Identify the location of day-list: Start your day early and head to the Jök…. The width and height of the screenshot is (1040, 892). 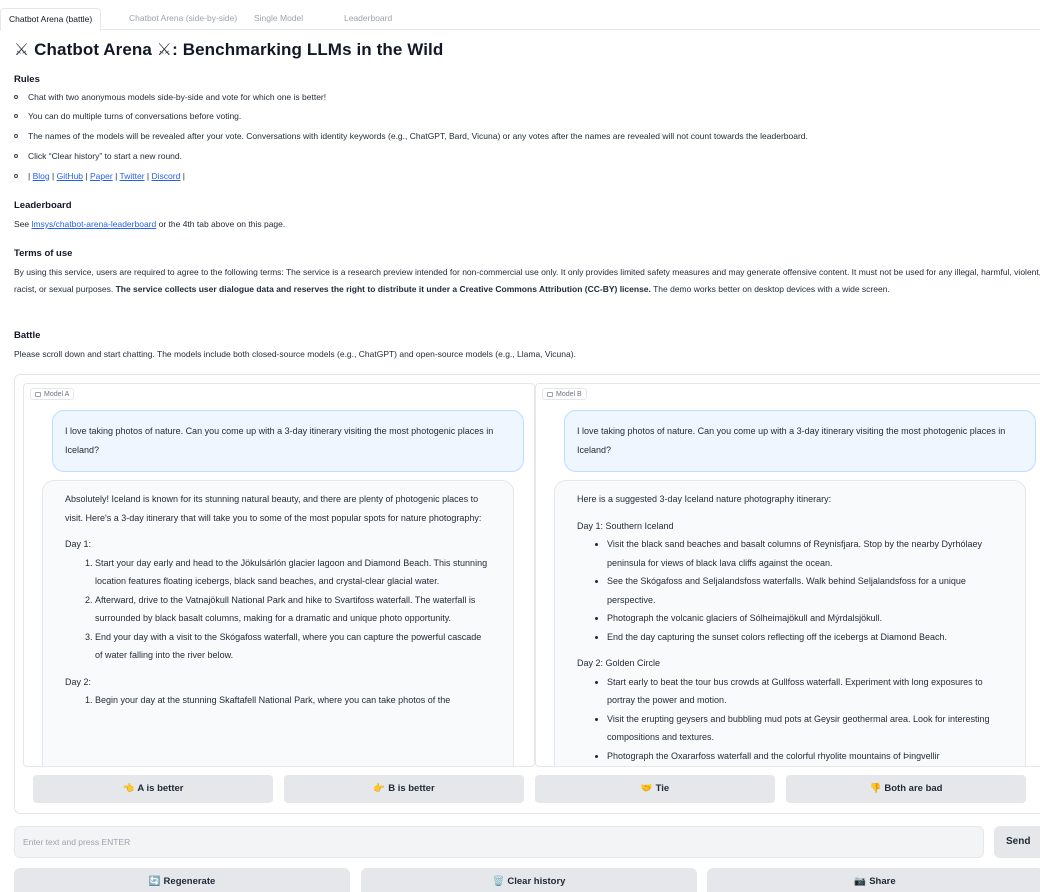
(278, 609).